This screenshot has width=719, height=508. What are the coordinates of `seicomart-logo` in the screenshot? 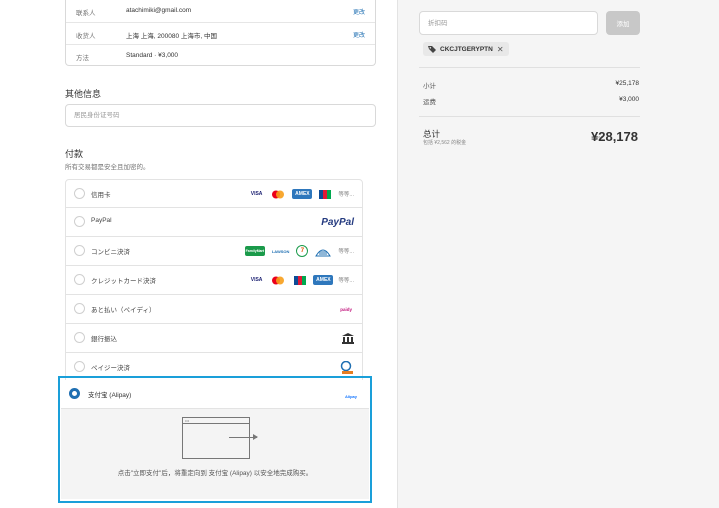 It's located at (323, 251).